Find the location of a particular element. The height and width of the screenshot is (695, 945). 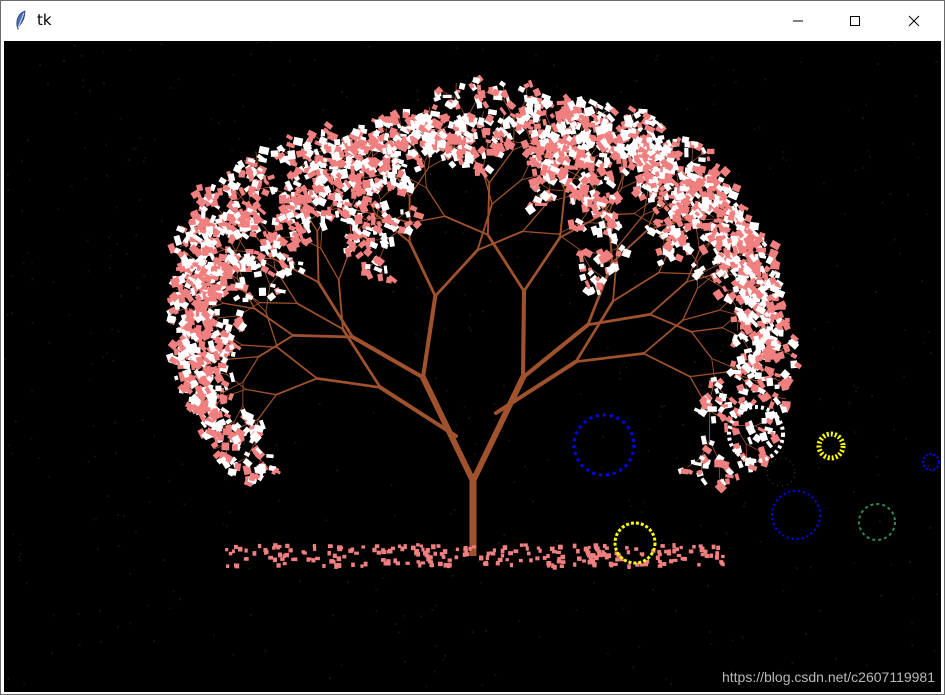

window-title: tk is located at coordinates (44, 20).